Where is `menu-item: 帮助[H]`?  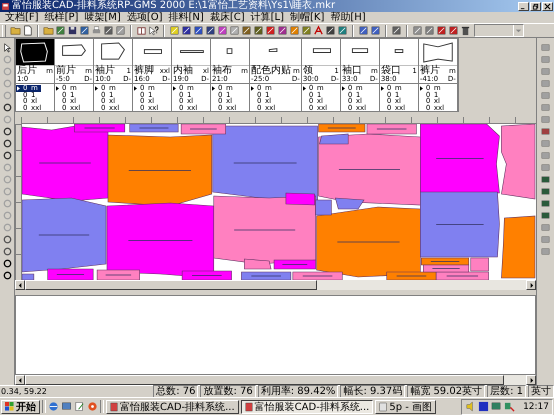 menu-item: 帮助[H] is located at coordinates (348, 17).